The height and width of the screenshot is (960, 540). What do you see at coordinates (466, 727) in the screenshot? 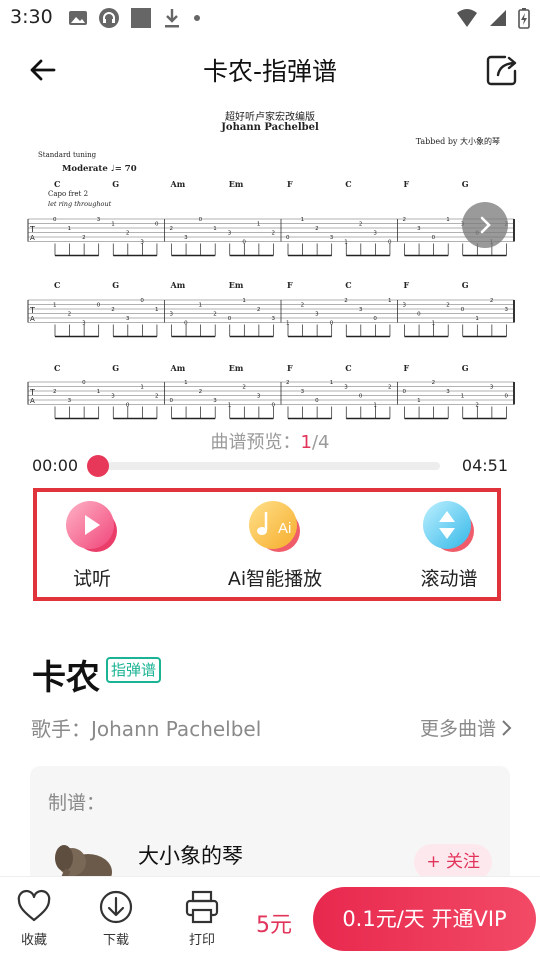
I see `more-scores-link: 更多曲谱` at bounding box center [466, 727].